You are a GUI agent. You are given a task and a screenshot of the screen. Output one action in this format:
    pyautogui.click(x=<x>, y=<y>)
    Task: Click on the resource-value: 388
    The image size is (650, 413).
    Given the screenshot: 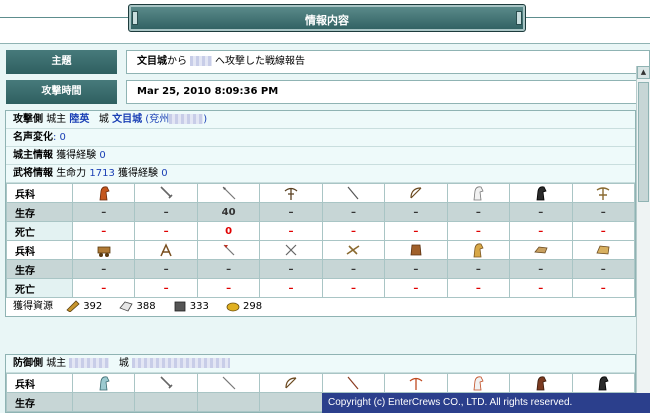 What is the action you would take?
    pyautogui.click(x=146, y=306)
    